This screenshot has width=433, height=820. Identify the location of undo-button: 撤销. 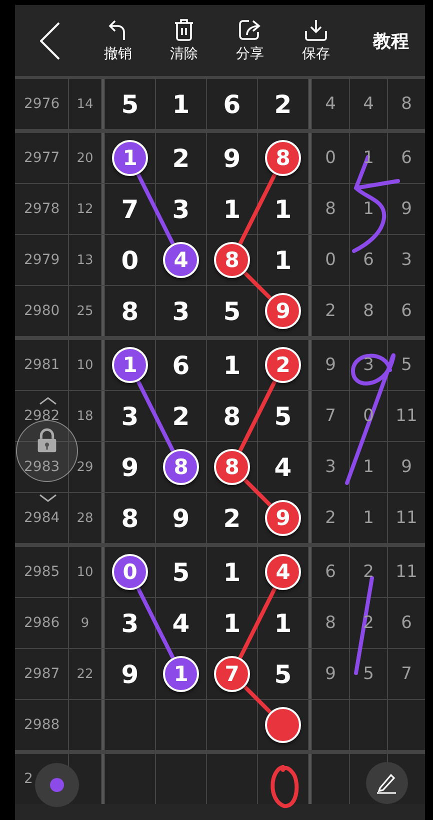
(118, 40).